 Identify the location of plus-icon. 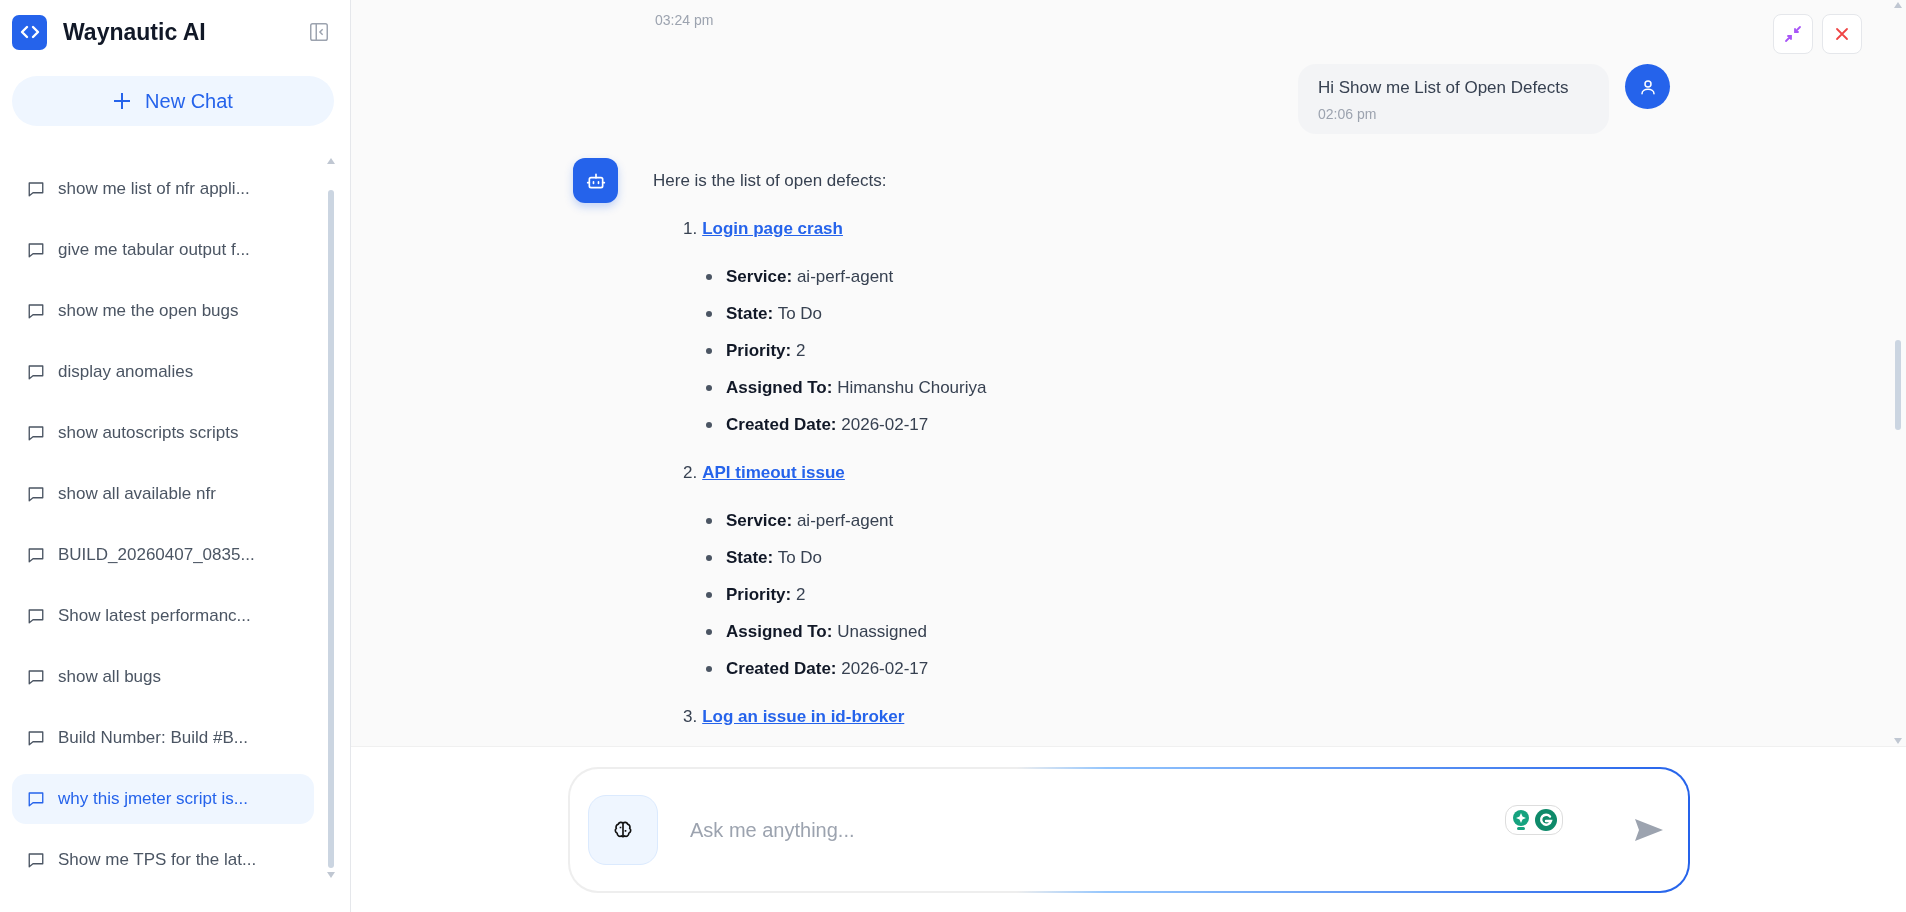
(122, 101).